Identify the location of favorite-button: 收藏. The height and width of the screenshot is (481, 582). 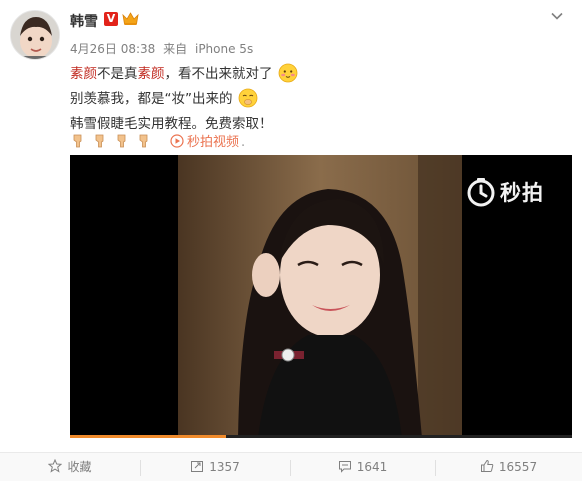
(70, 467).